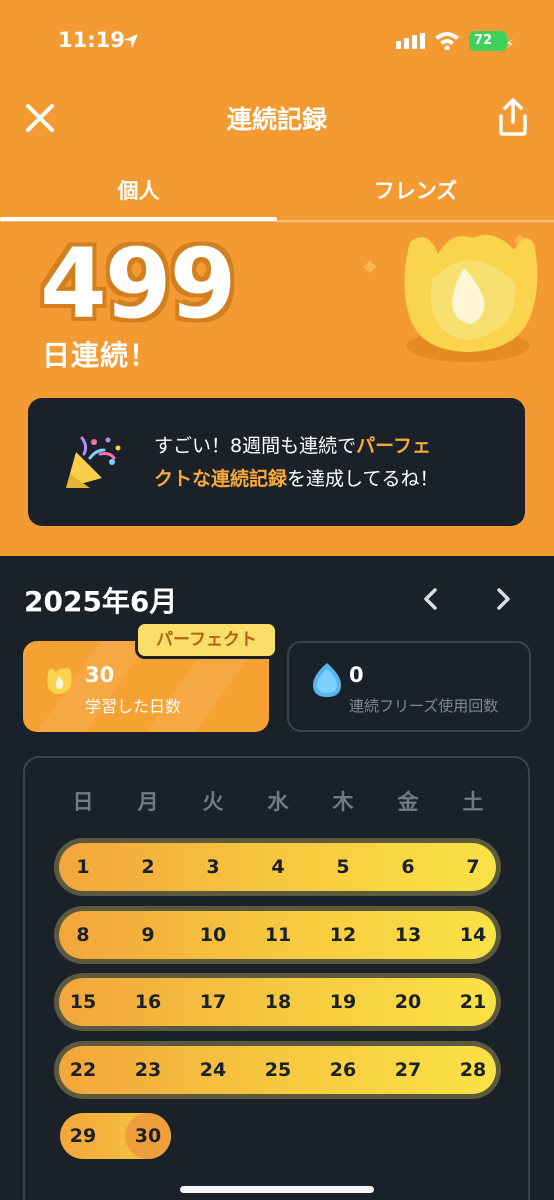 The height and width of the screenshot is (1200, 554). Describe the element at coordinates (213, 802) in the screenshot. I see `weekday-header: 火` at that location.